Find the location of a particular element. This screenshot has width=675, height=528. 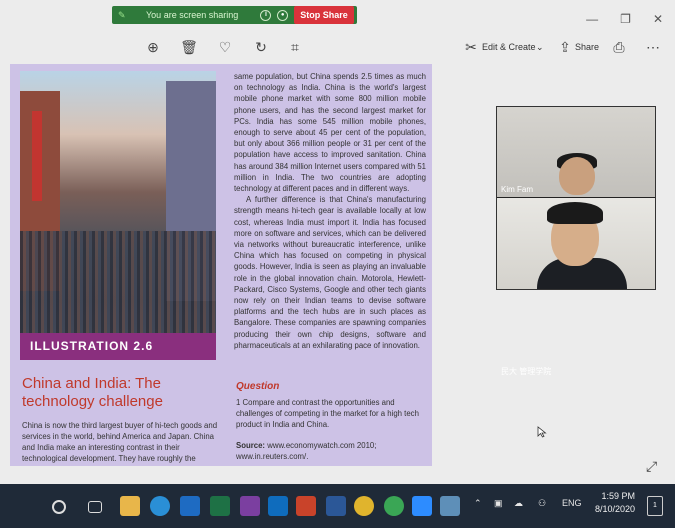

store-icon is located at coordinates (190, 506).